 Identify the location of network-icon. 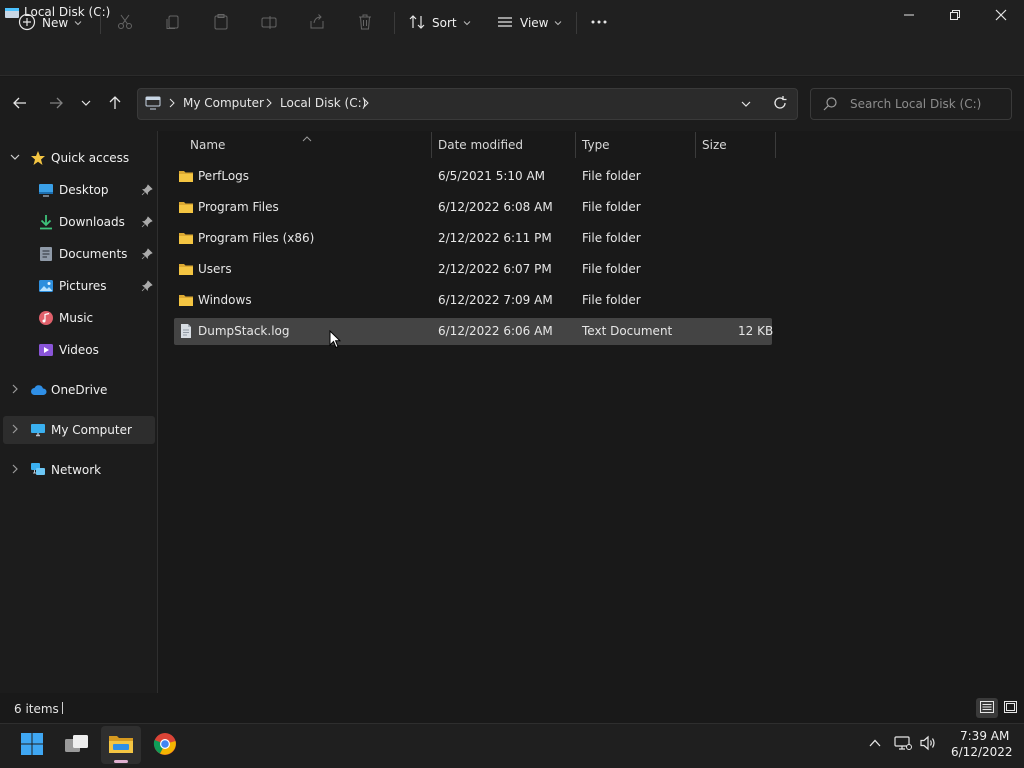
(38, 470).